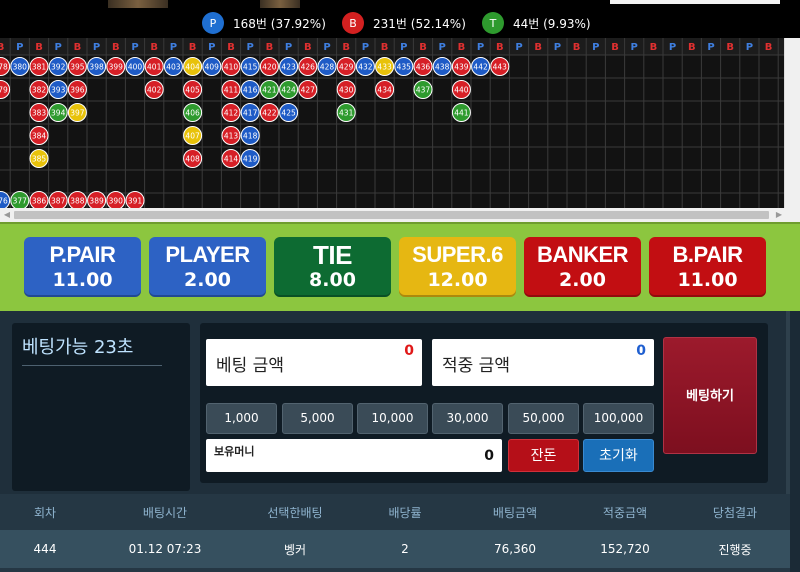 This screenshot has width=800, height=572. What do you see at coordinates (395, 512) in the screenshot?
I see `history-header: 회차 배팅시간 선택한배팅 배당률 배팅금액 적중금액 당첨결과` at bounding box center [395, 512].